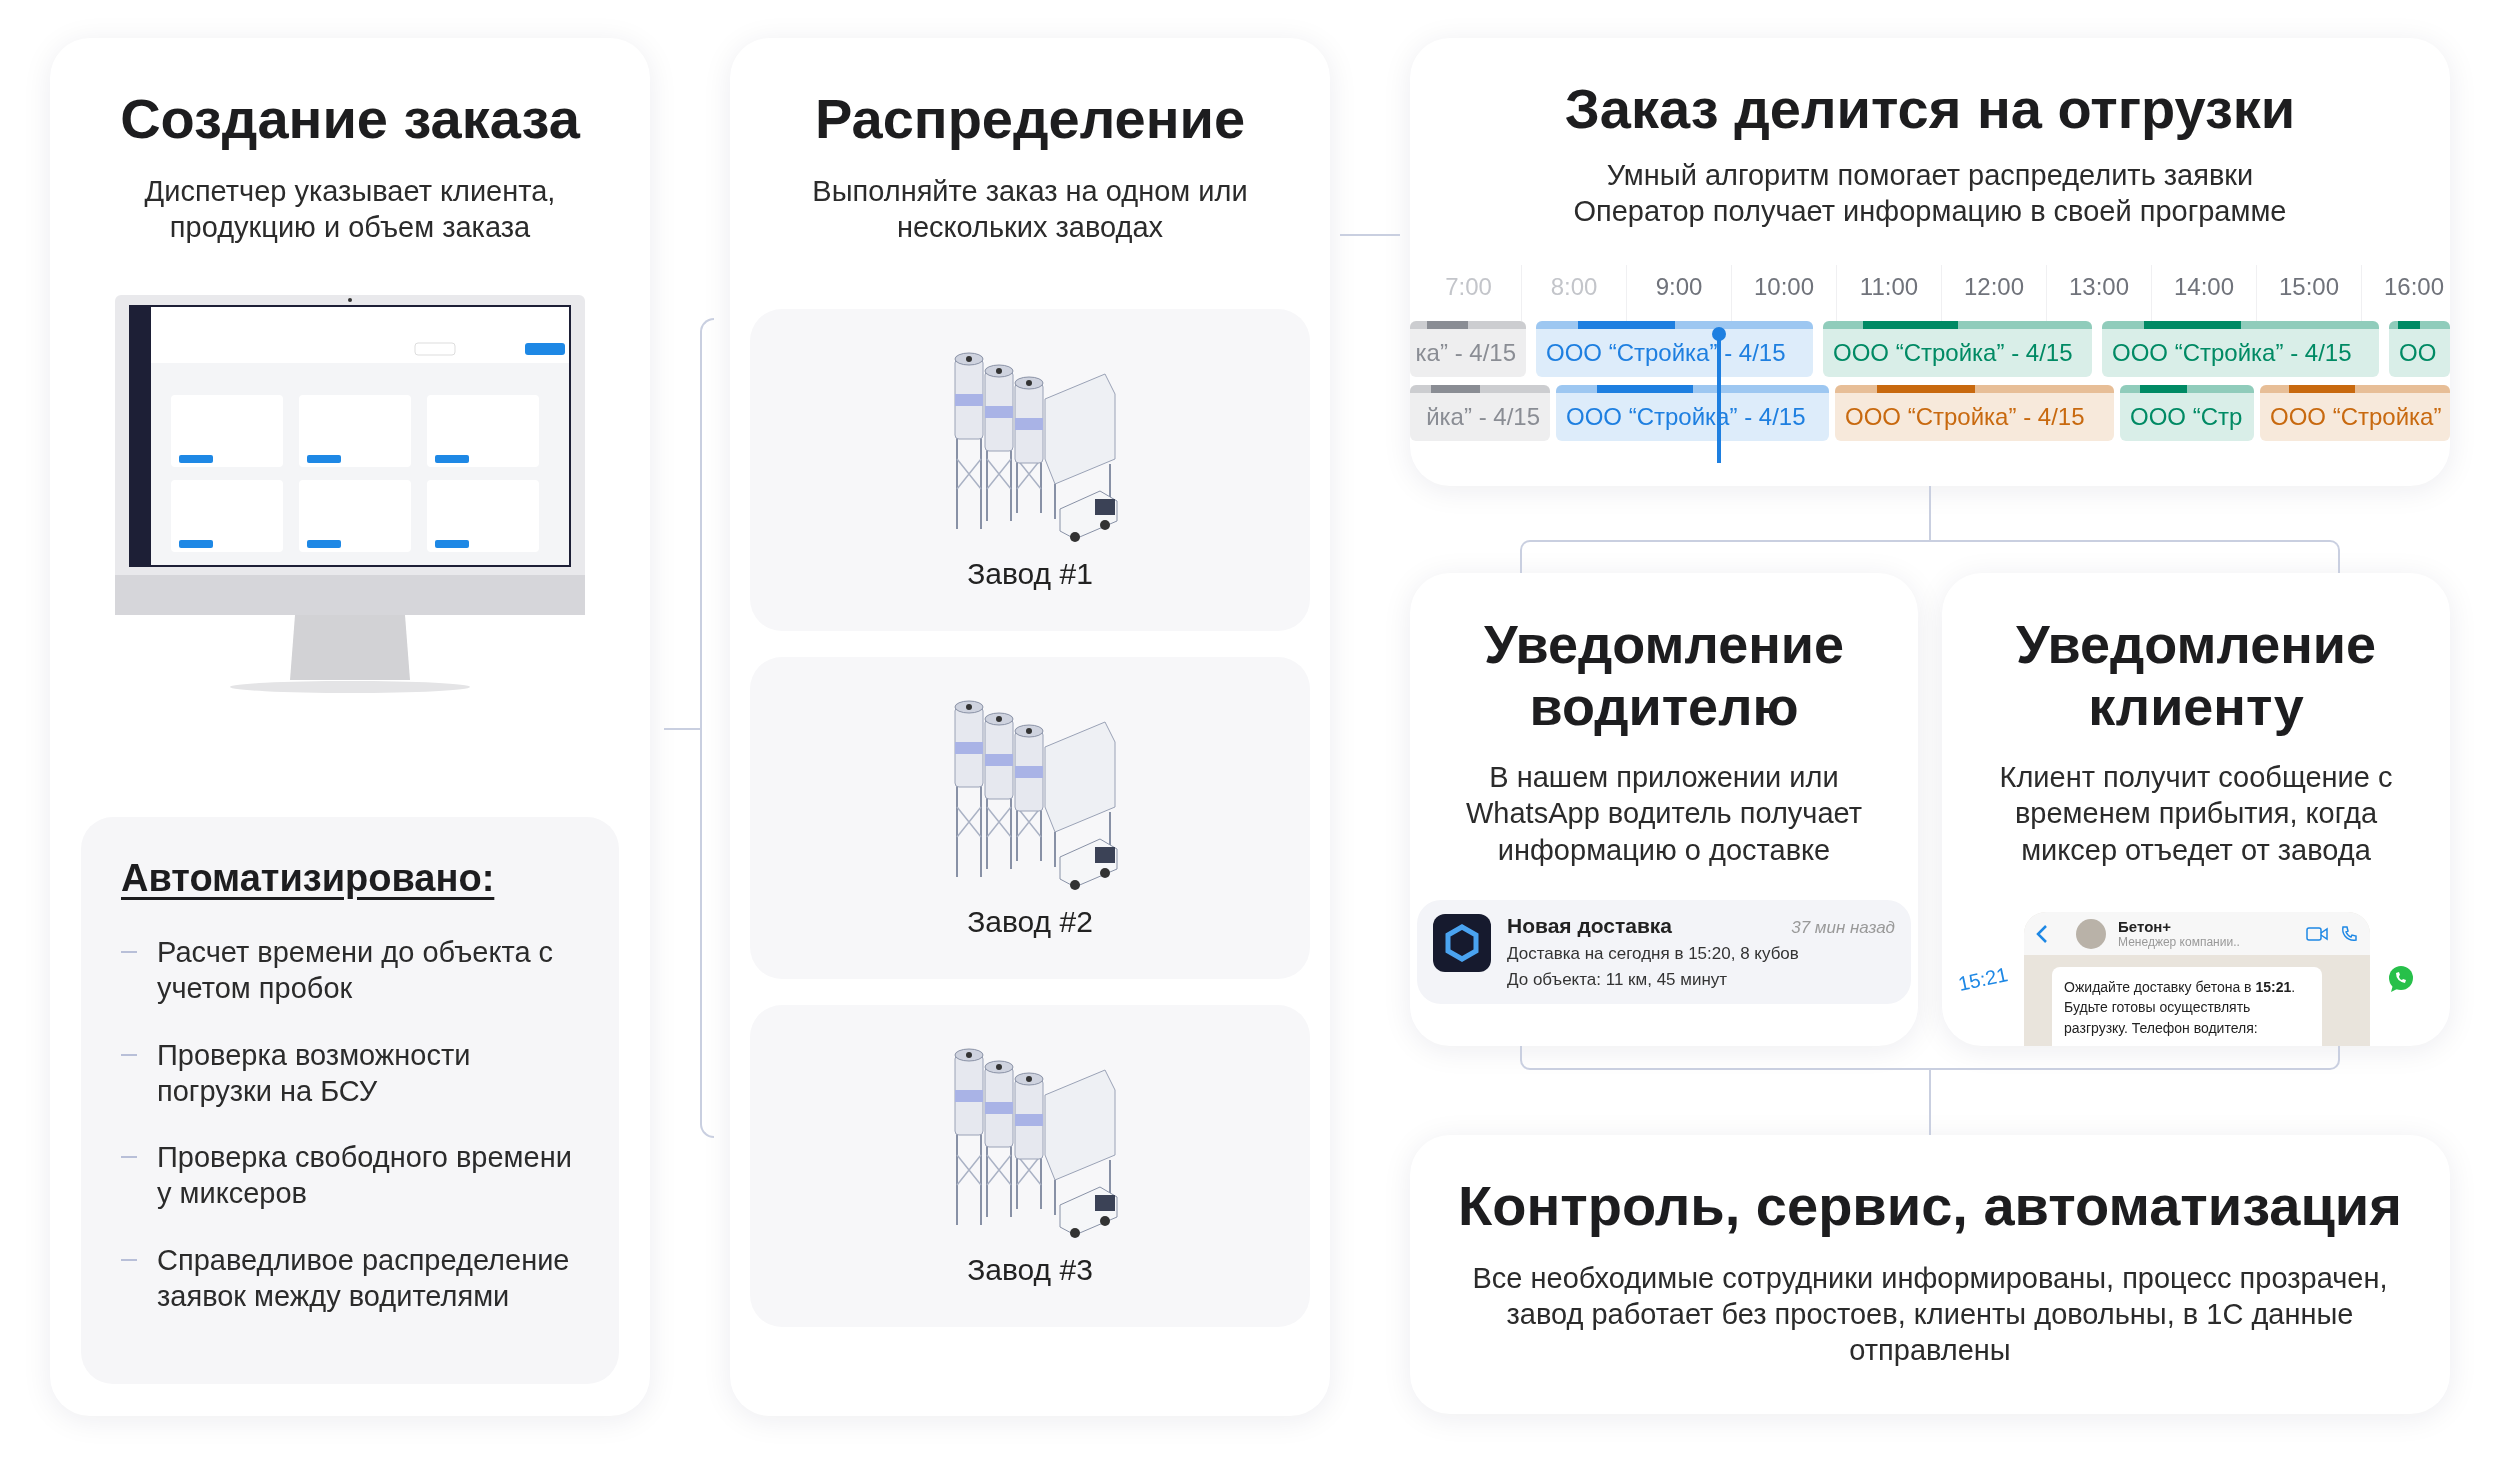 This screenshot has width=2500, height=1480. What do you see at coordinates (1930, 211) in the screenshot?
I see `section-subtitle: Оператор получает информацию в своей программе` at bounding box center [1930, 211].